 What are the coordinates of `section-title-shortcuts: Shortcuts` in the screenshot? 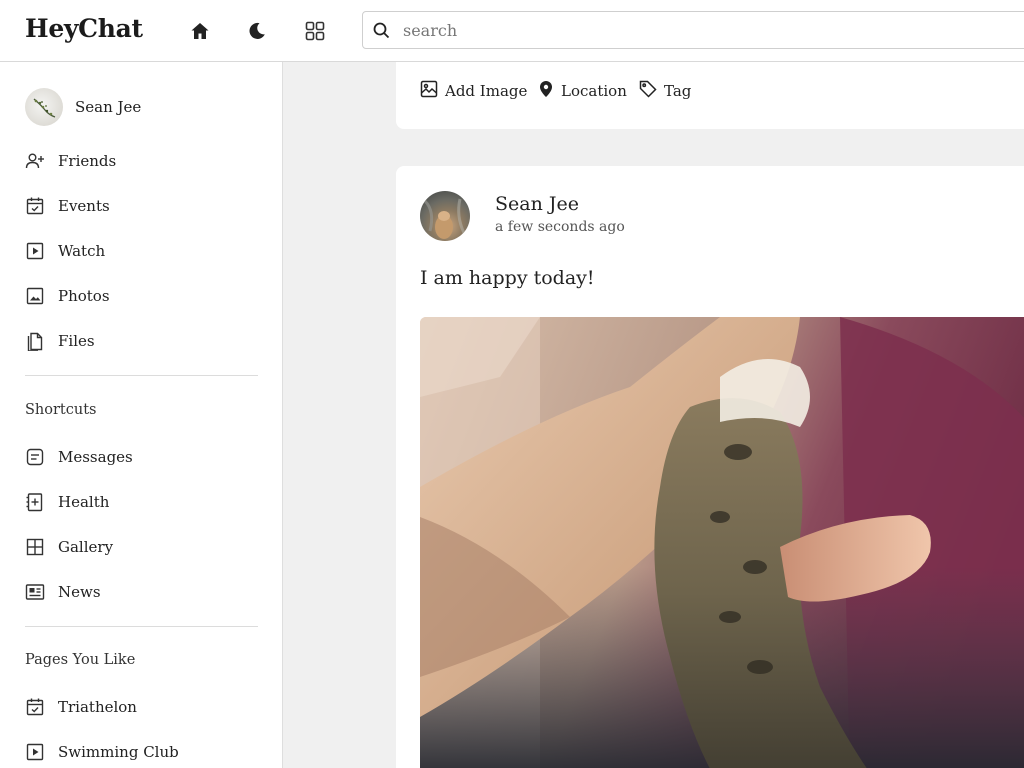 It's located at (61, 410).